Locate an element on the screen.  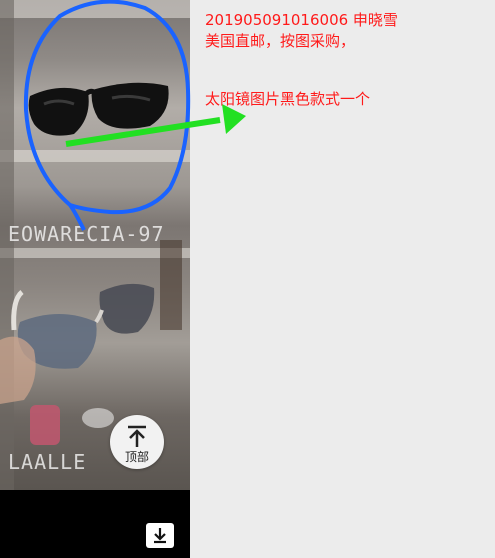
photo-watermark: LAALLE is located at coordinates (47, 462).